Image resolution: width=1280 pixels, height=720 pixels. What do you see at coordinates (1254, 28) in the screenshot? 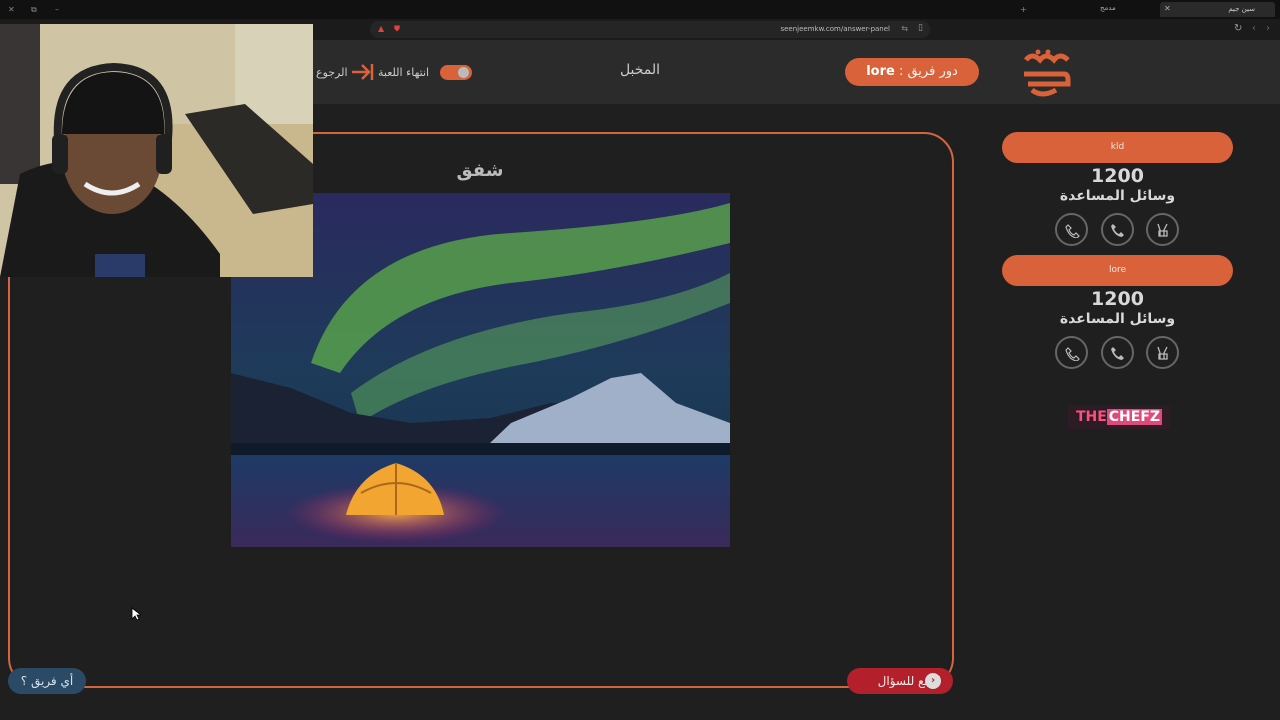
I see `back-nav-icon: ‹` at bounding box center [1254, 28].